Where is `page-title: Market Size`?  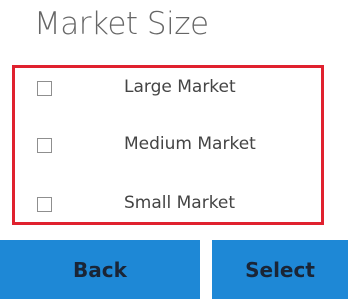 page-title: Market Size is located at coordinates (121, 24).